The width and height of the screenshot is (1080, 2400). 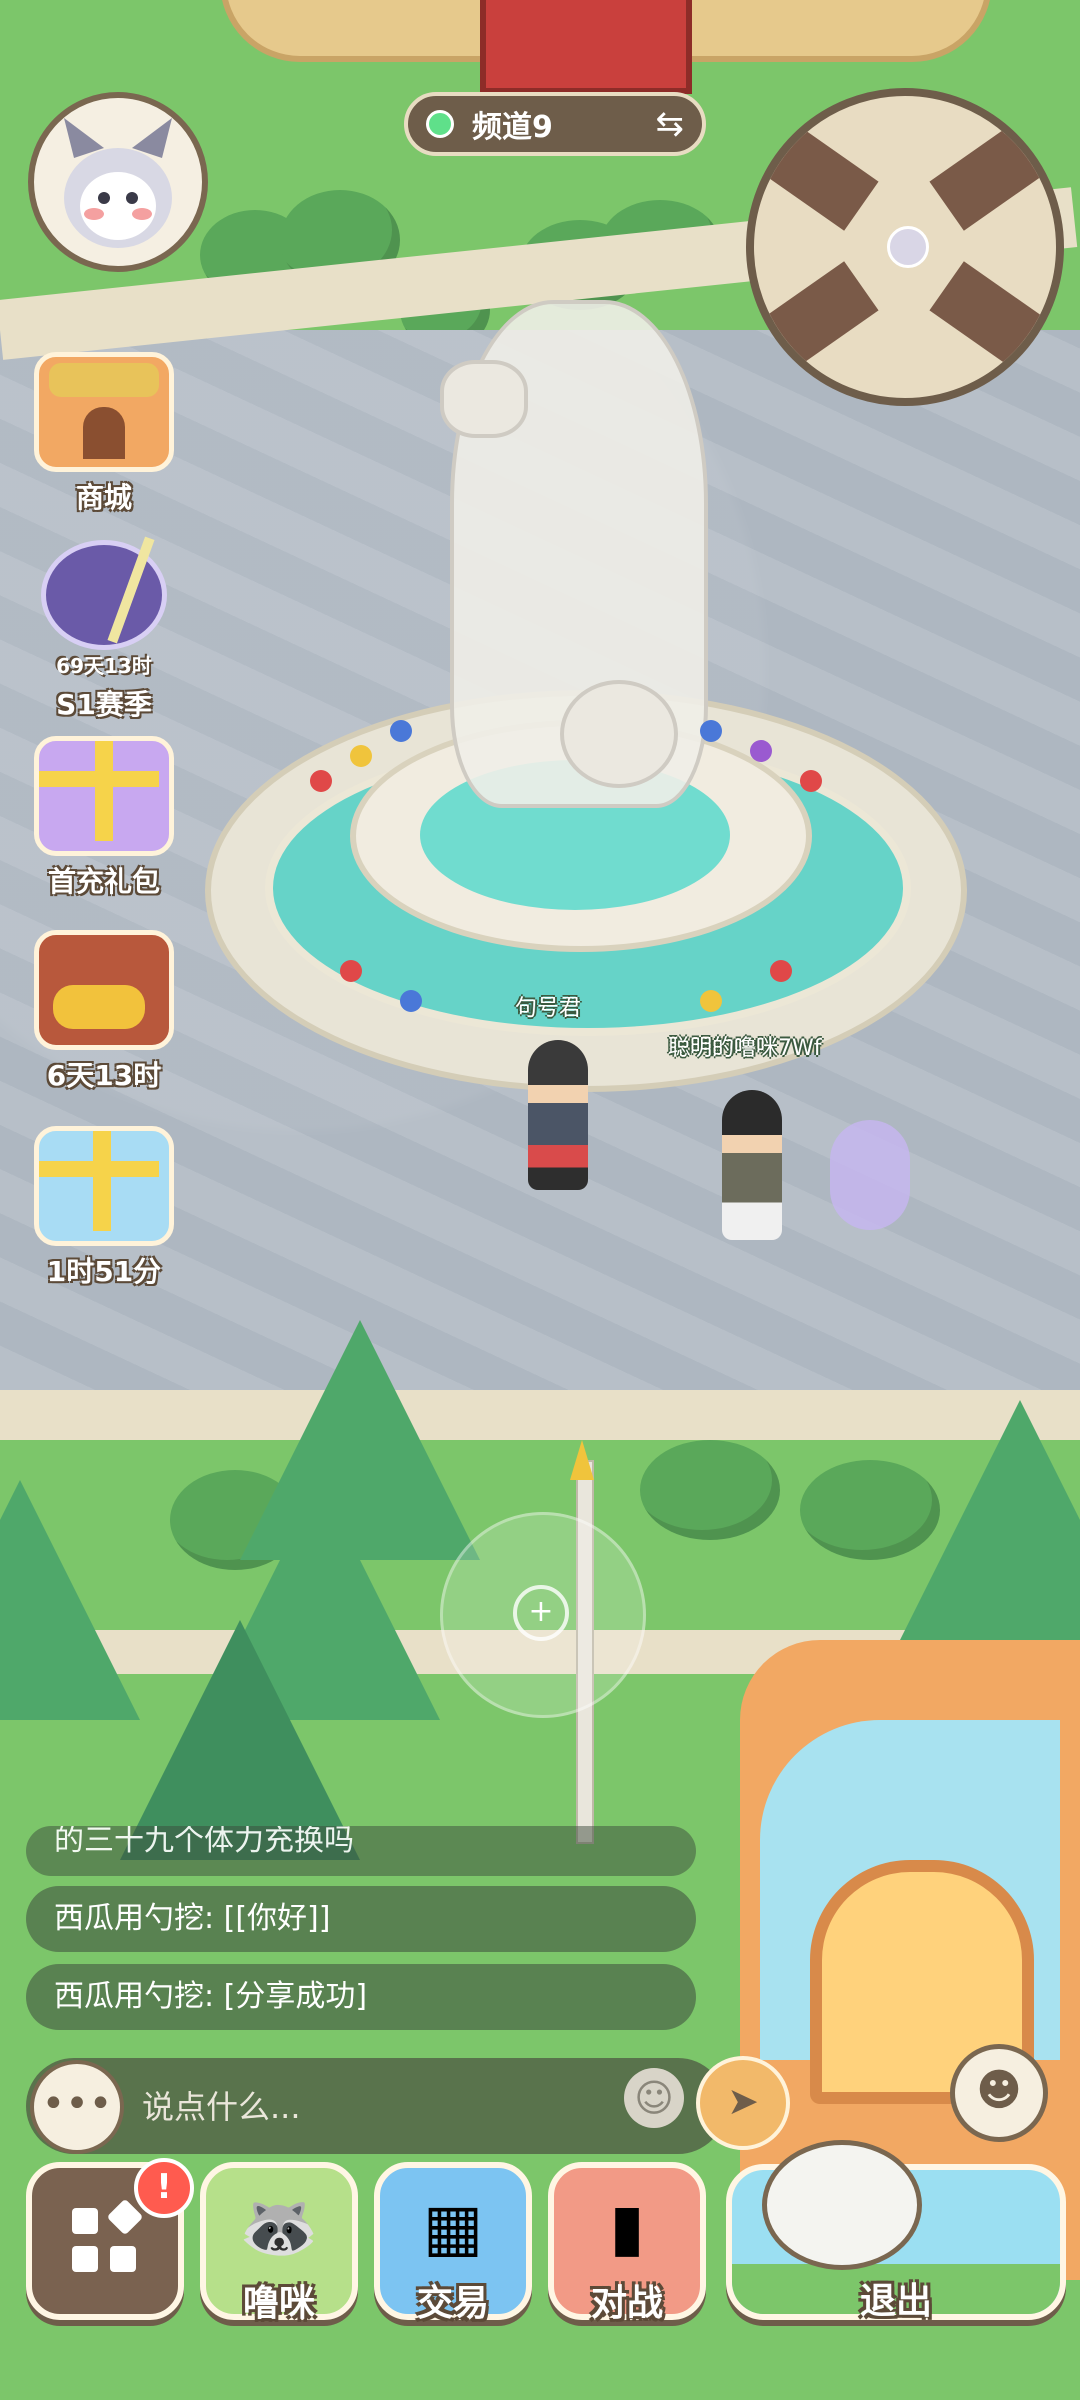 What do you see at coordinates (279, 2228) in the screenshot?
I see `pet-icon: 🦝` at bounding box center [279, 2228].